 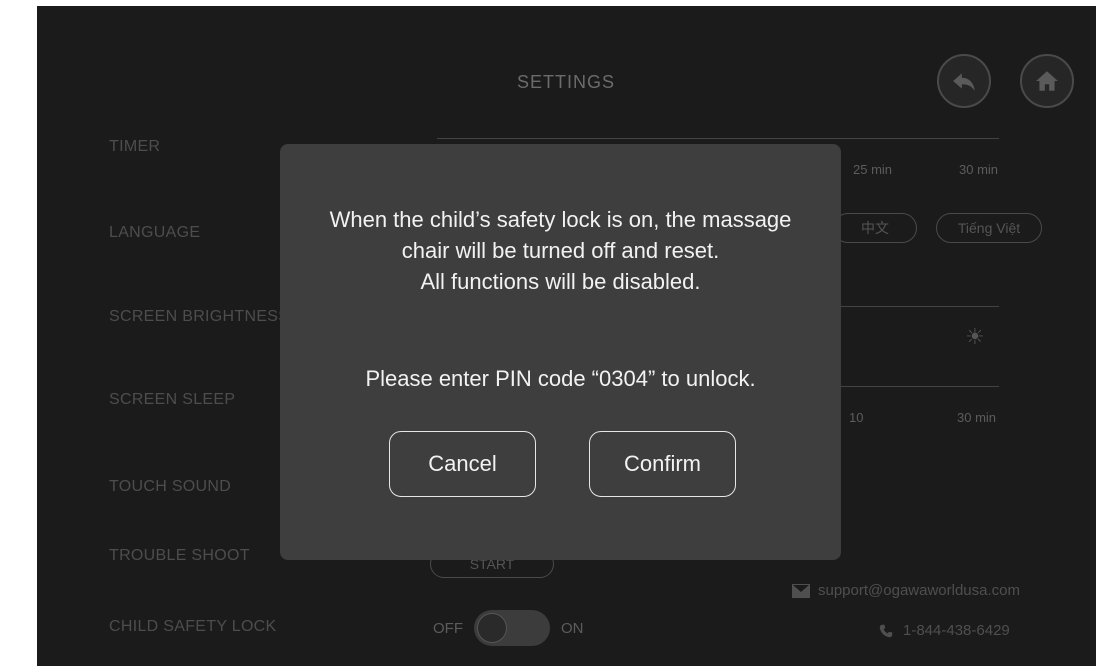 I want to click on language-label: LANGUAGE, so click(x=155, y=232).